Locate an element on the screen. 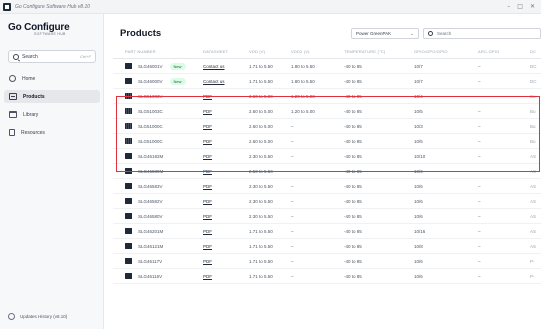 Image resolution: width=541 pixels, height=329 pixels. part-number: SLG46001V is located at coordinates (150, 66).